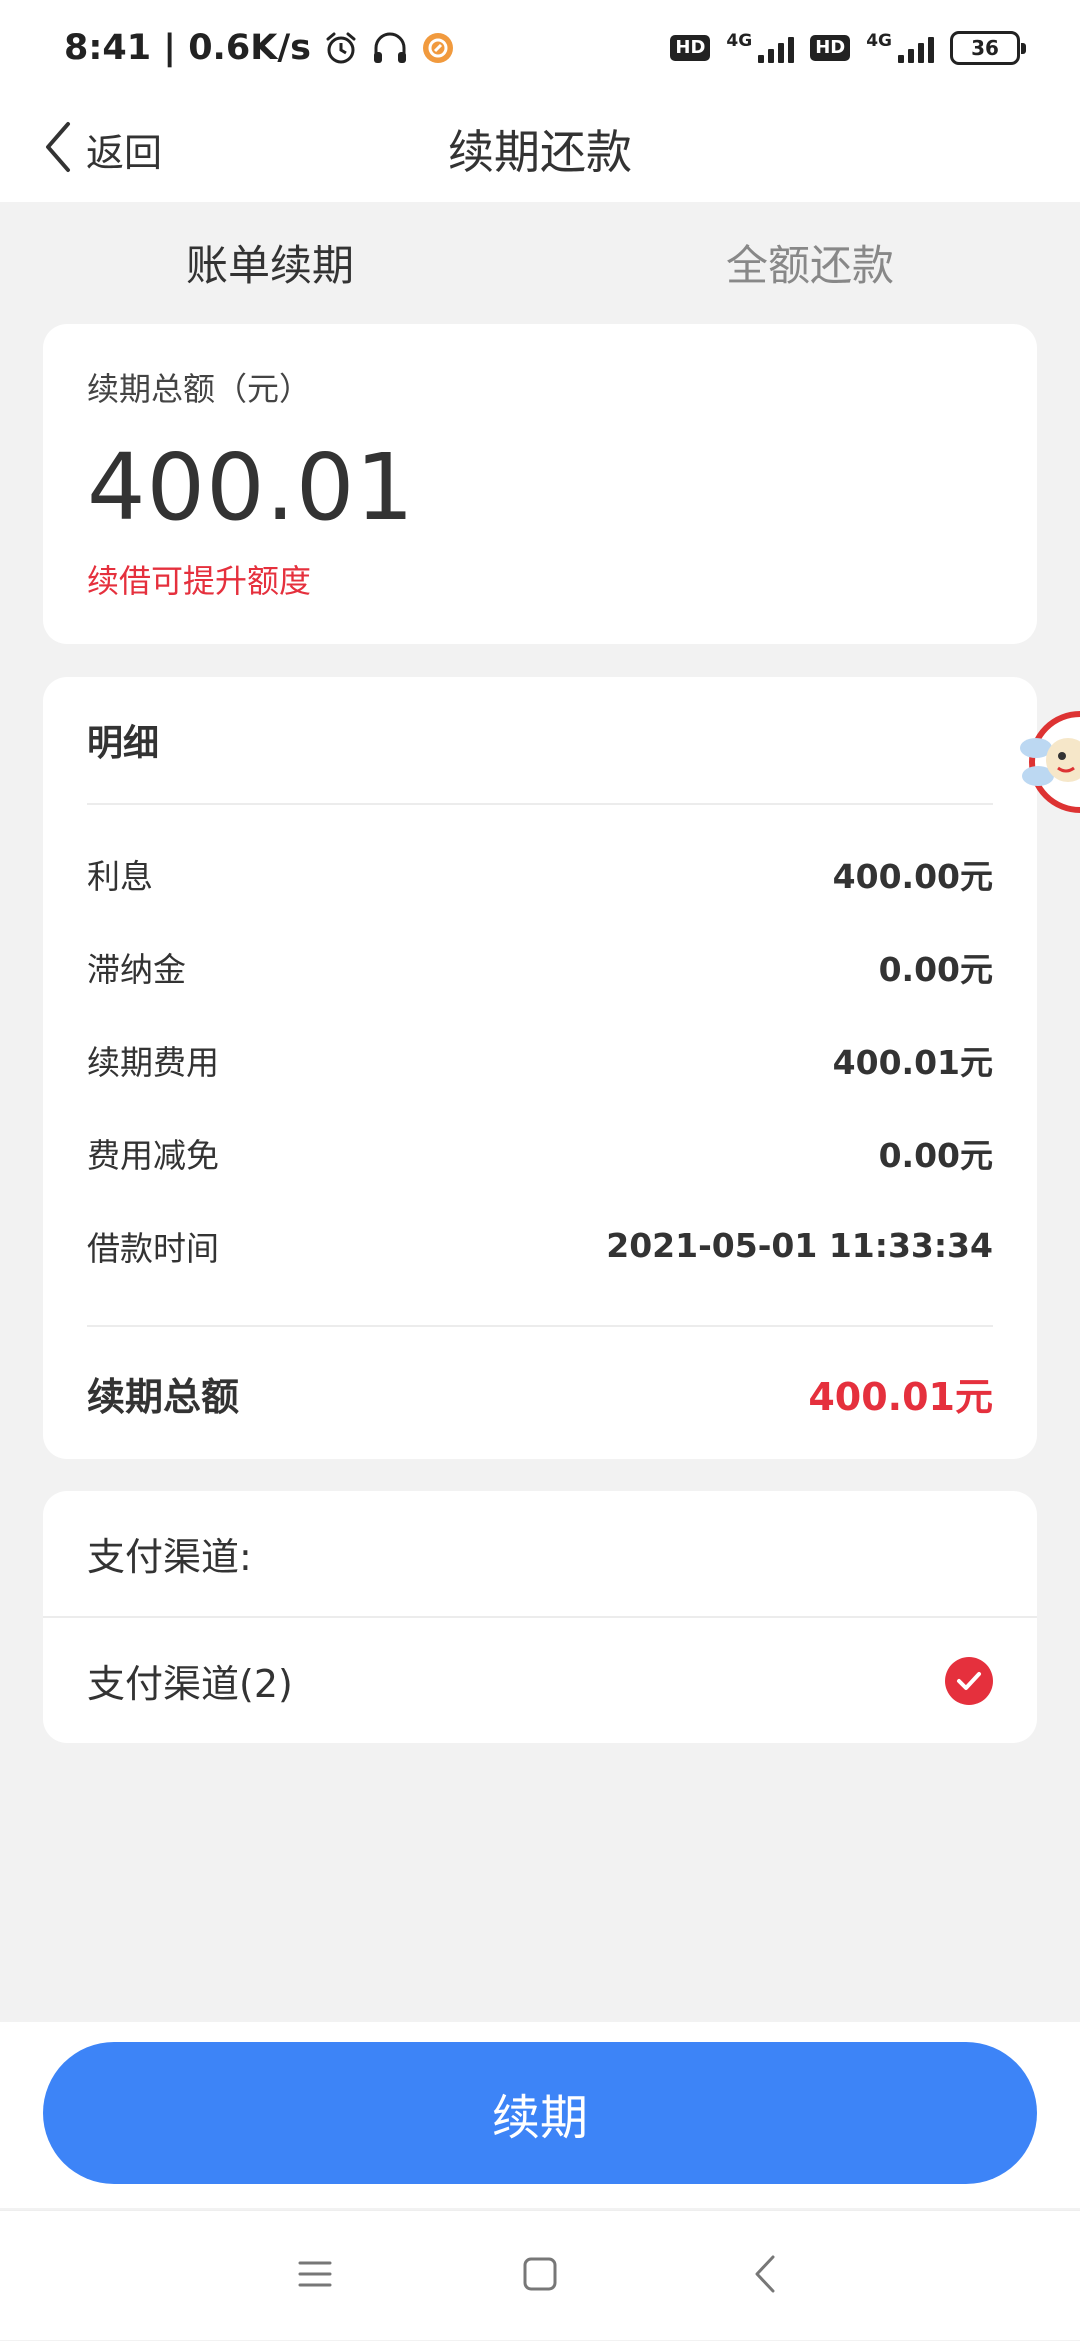  I want to click on total-card: 续期总额（元） 400.01 续借可提升额度, so click(540, 484).